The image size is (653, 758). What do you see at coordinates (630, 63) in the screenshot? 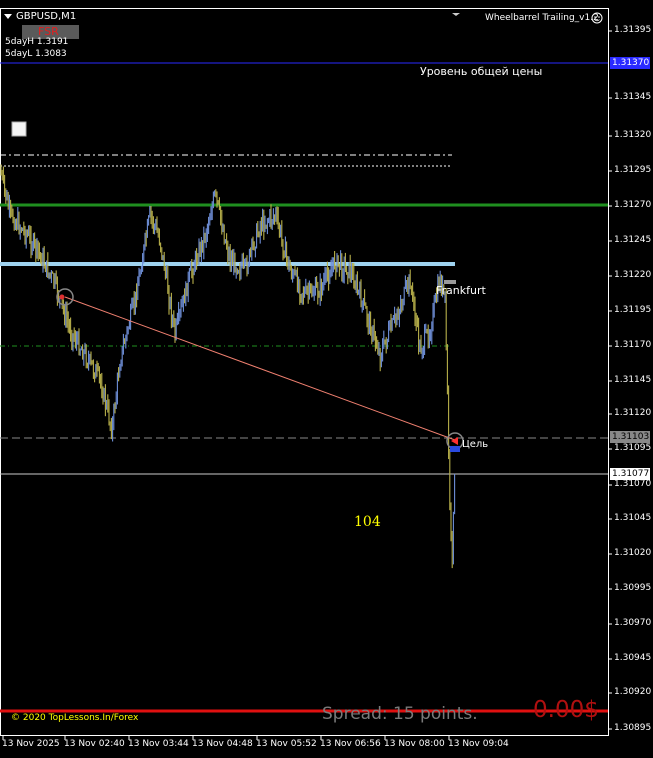
I see `blue-level-price-badge: 1.31370` at bounding box center [630, 63].